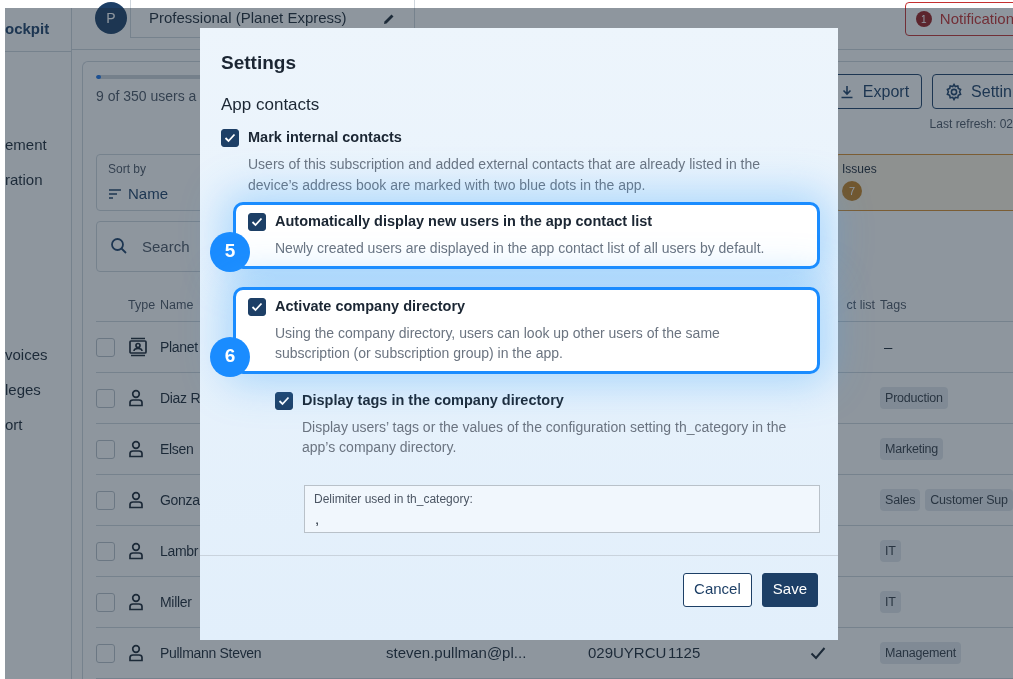  What do you see at coordinates (433, 400) in the screenshot?
I see `option-label: Display tags in the company directory` at bounding box center [433, 400].